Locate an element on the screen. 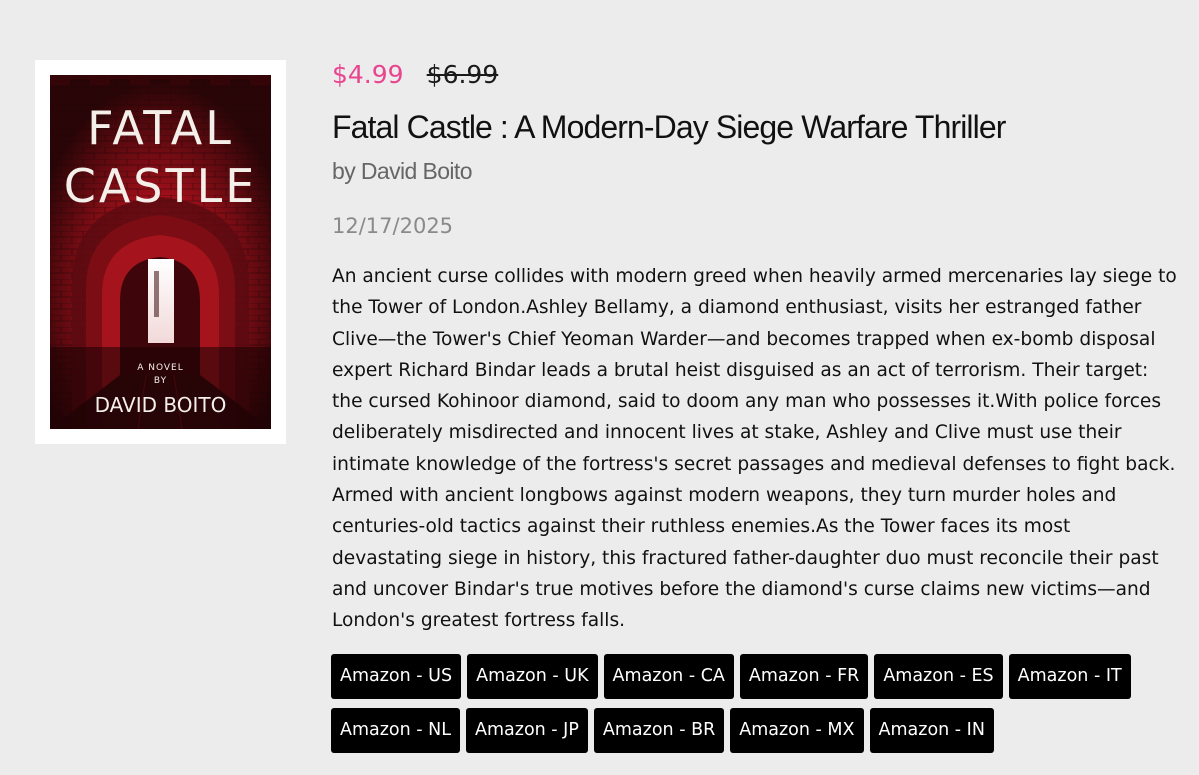 Image resolution: width=1199 pixels, height=775 pixels. cover-tagline: A NOVEL is located at coordinates (160, 368).